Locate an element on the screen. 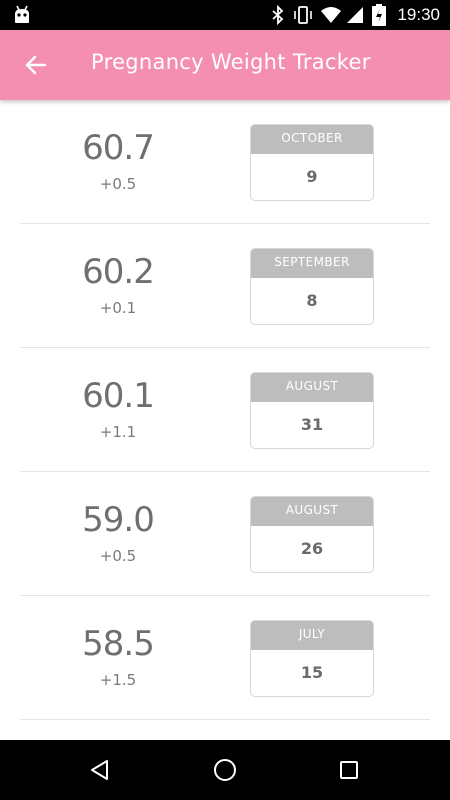 This screenshot has height=800, width=450. weight-entry: 59.0 +0.5 AUGUST 26 is located at coordinates (225, 534).